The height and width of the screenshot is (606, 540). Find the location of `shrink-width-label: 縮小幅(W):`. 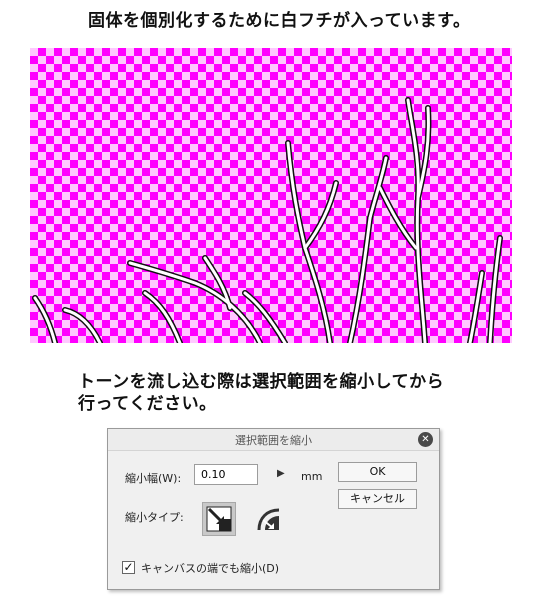

shrink-width-label: 縮小幅(W): is located at coordinates (153, 478).